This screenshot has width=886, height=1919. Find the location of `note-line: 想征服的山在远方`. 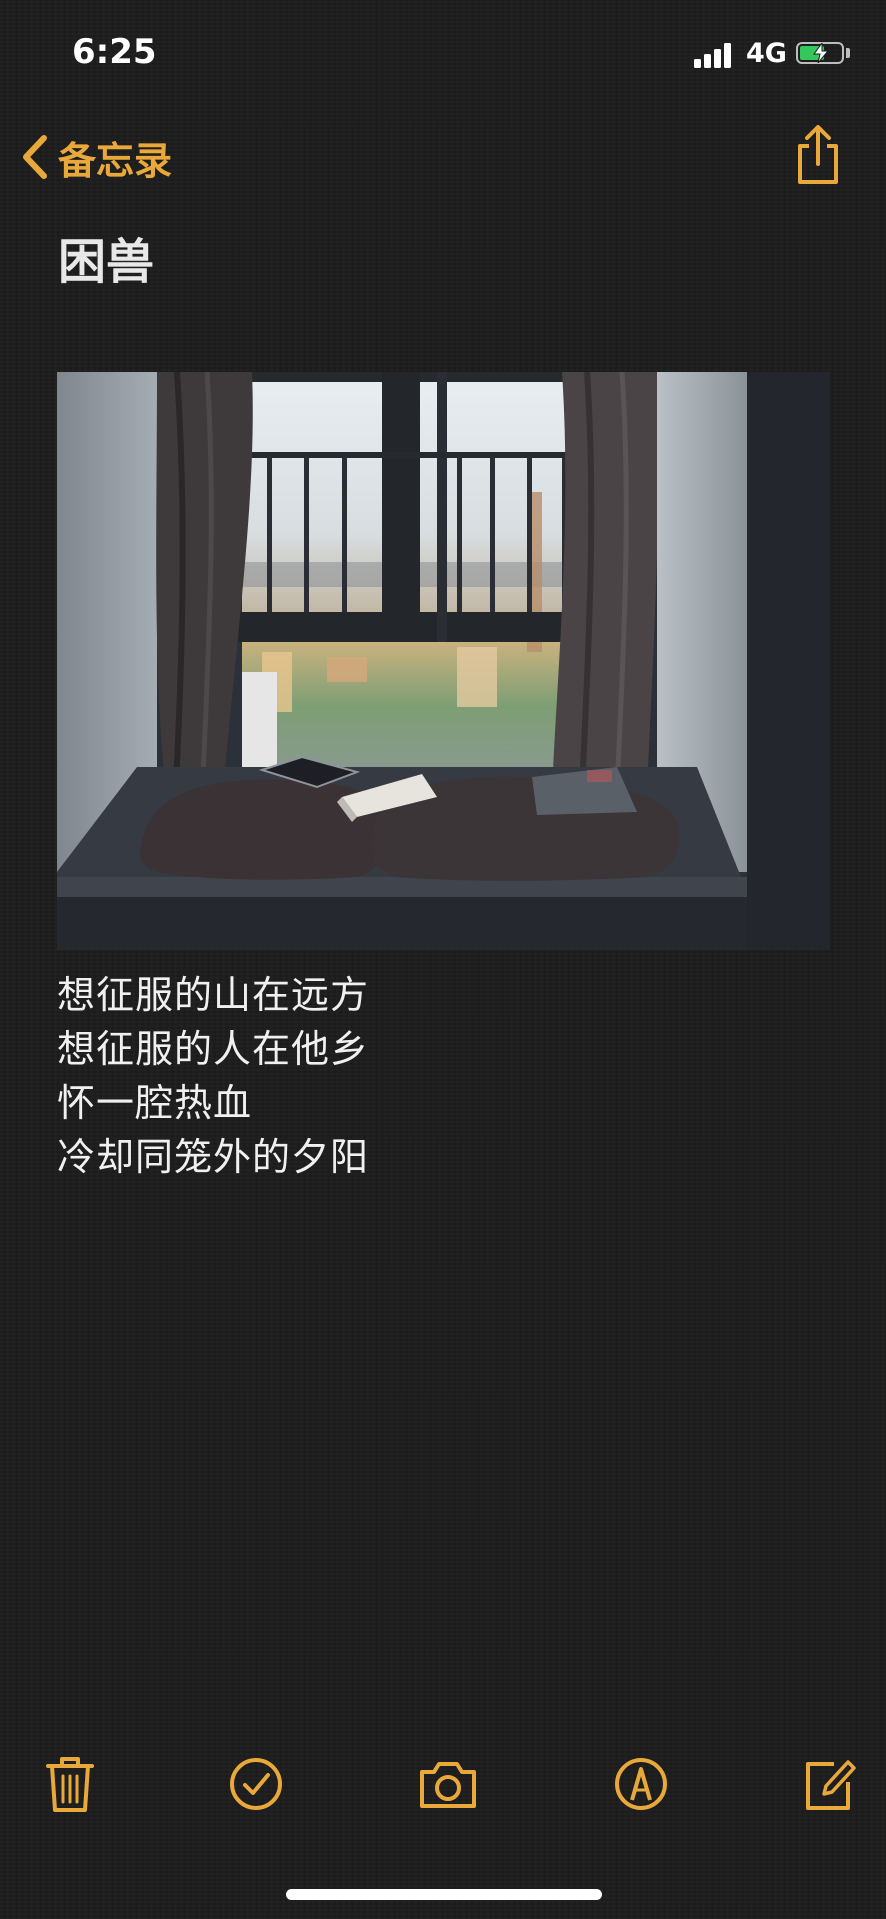

note-line: 想征服的山在远方 is located at coordinates (213, 995).